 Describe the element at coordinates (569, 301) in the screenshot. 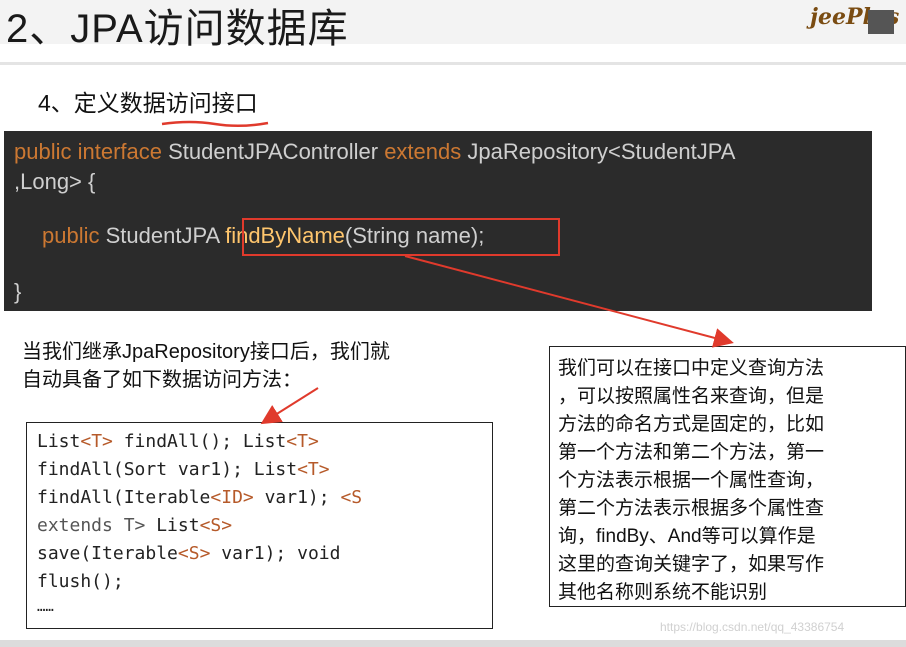

I see `arrow-to-note` at that location.